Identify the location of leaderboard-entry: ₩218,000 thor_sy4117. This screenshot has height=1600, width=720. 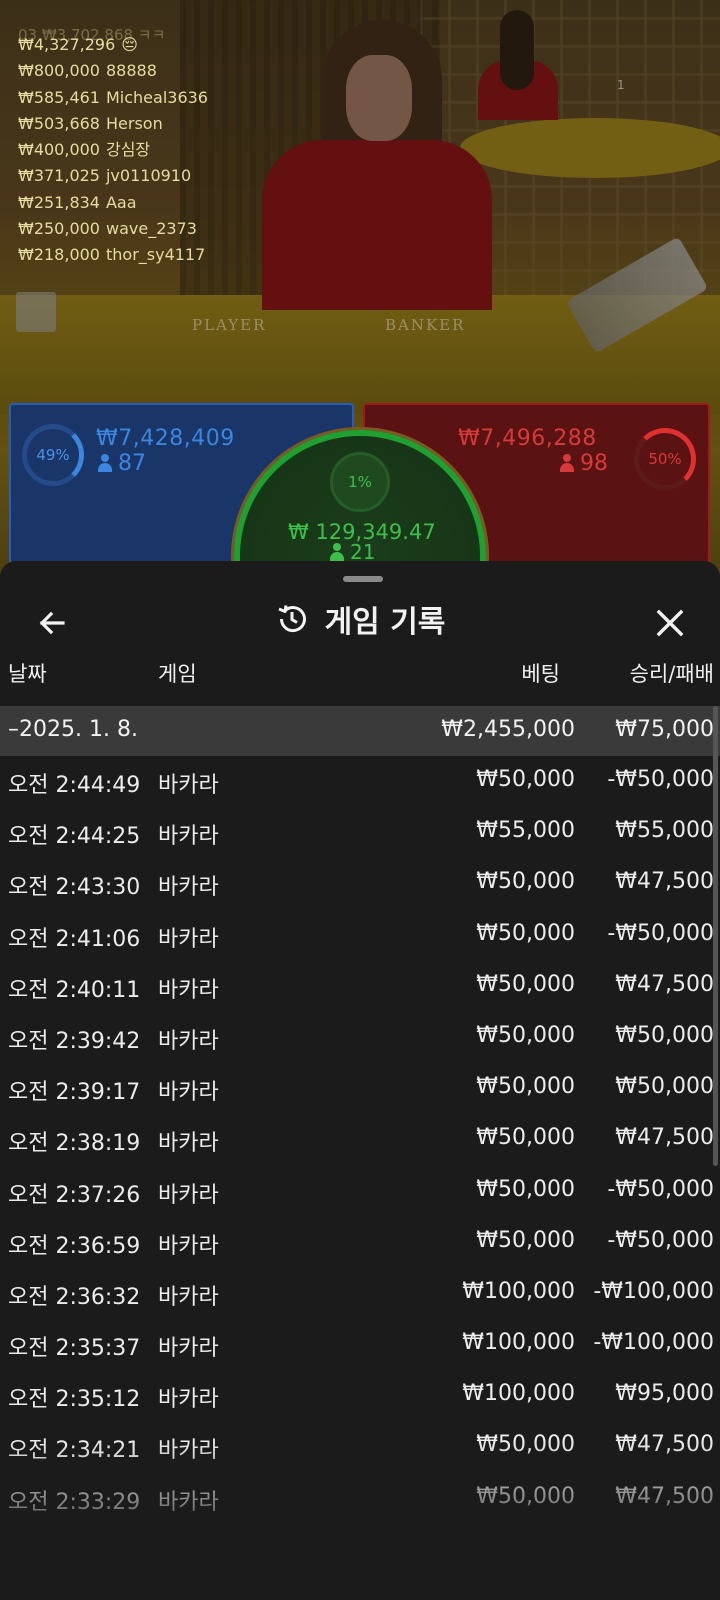
(113, 255).